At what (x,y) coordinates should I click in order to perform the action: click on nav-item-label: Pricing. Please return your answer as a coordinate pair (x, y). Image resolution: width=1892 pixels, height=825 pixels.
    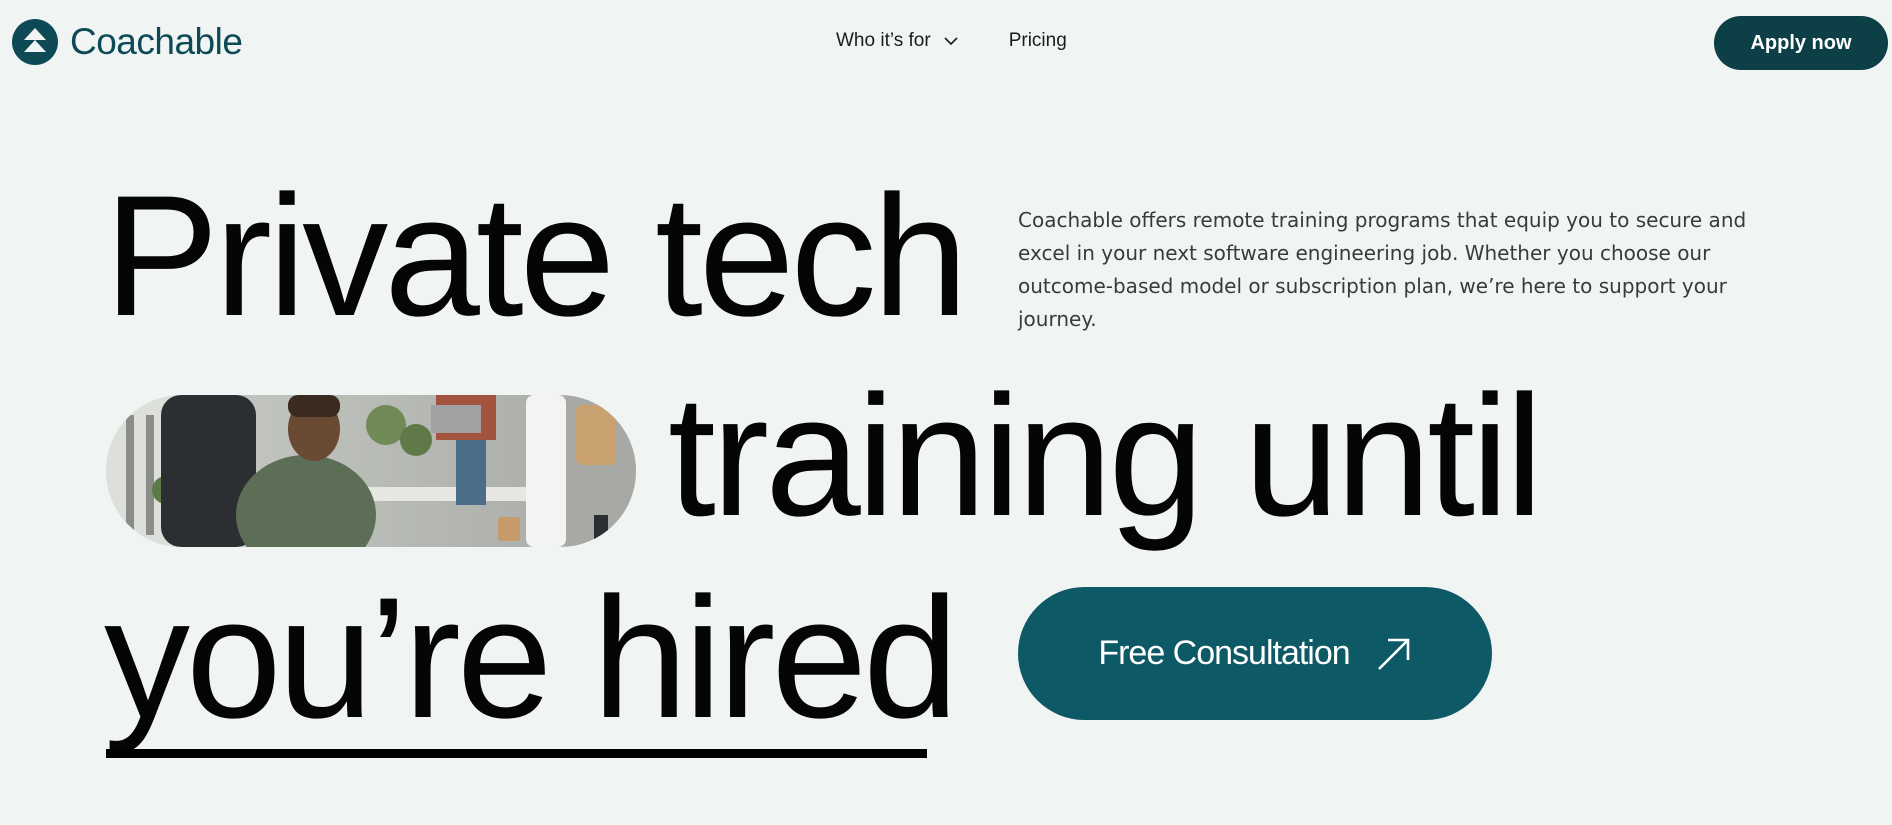
    Looking at the image, I should click on (1037, 40).